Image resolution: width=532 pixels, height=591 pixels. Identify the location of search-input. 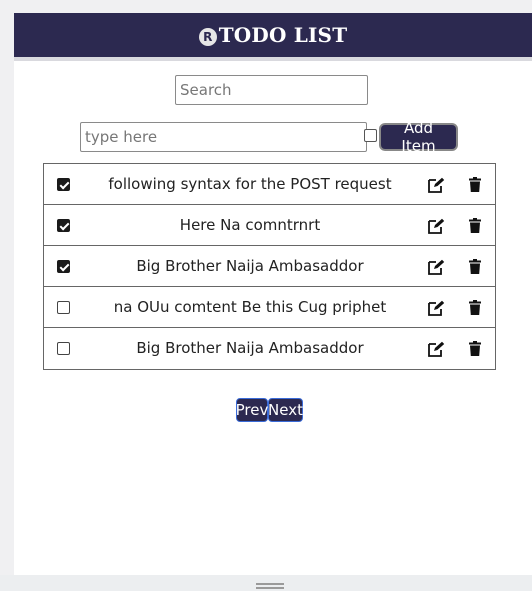
(271, 90).